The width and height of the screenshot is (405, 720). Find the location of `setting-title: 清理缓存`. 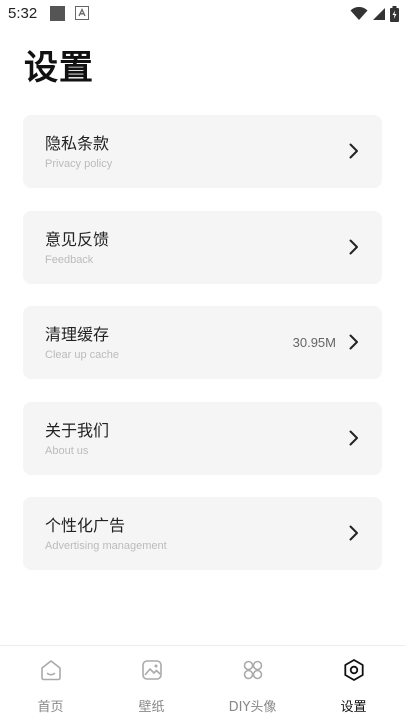

setting-title: 清理缓存 is located at coordinates (77, 334).